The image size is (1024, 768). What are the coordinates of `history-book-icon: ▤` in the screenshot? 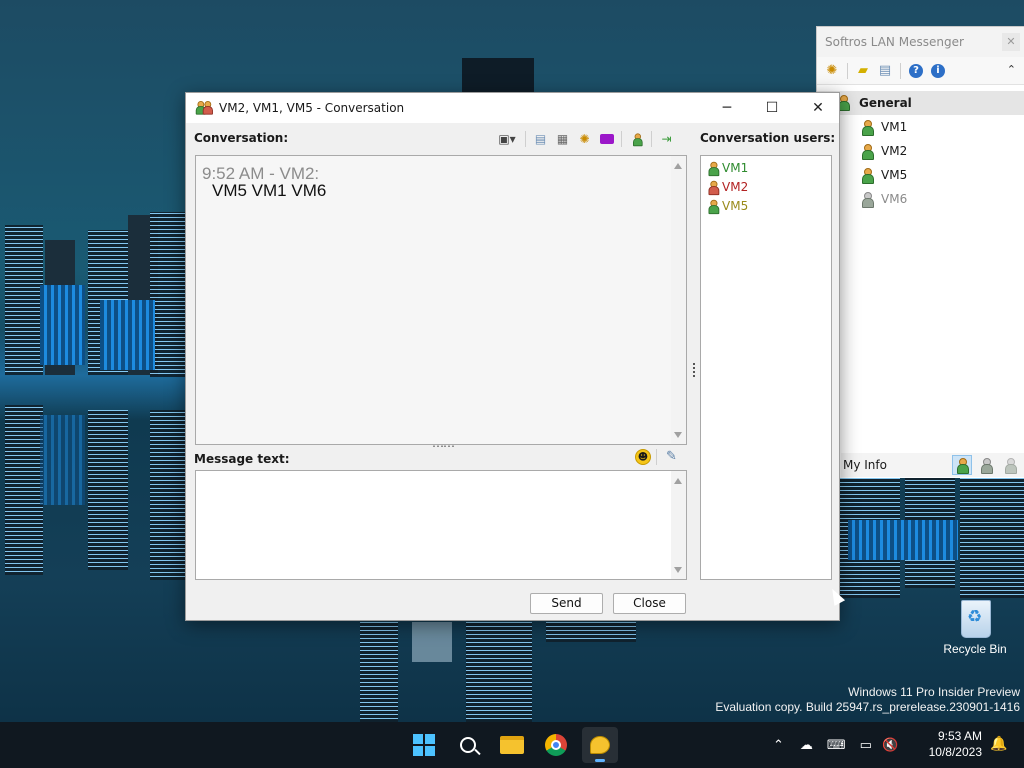 It's located at (885, 71).